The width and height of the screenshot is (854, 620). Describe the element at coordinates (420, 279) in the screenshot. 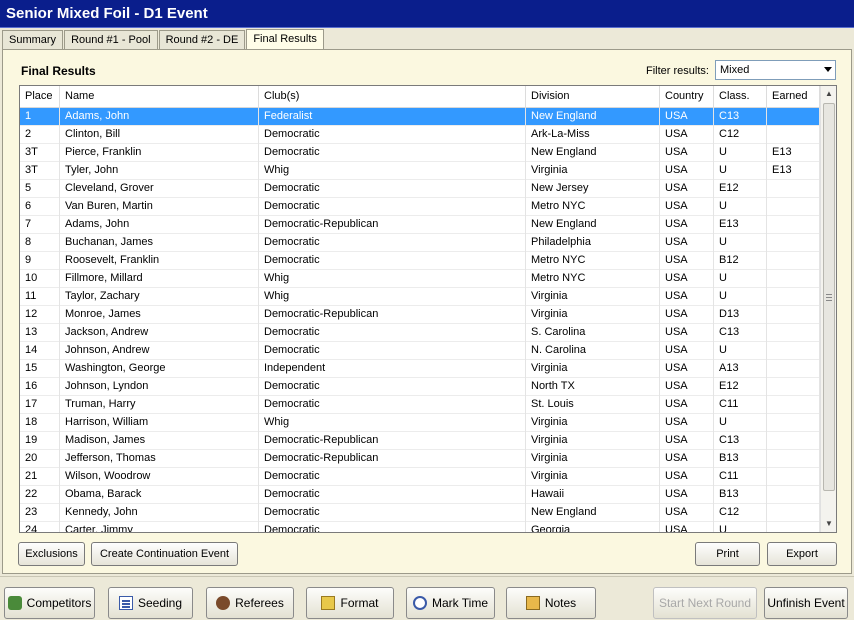

I see `table-row: 10 Fillmore, Millard Whig Metro NYC USA U` at that location.